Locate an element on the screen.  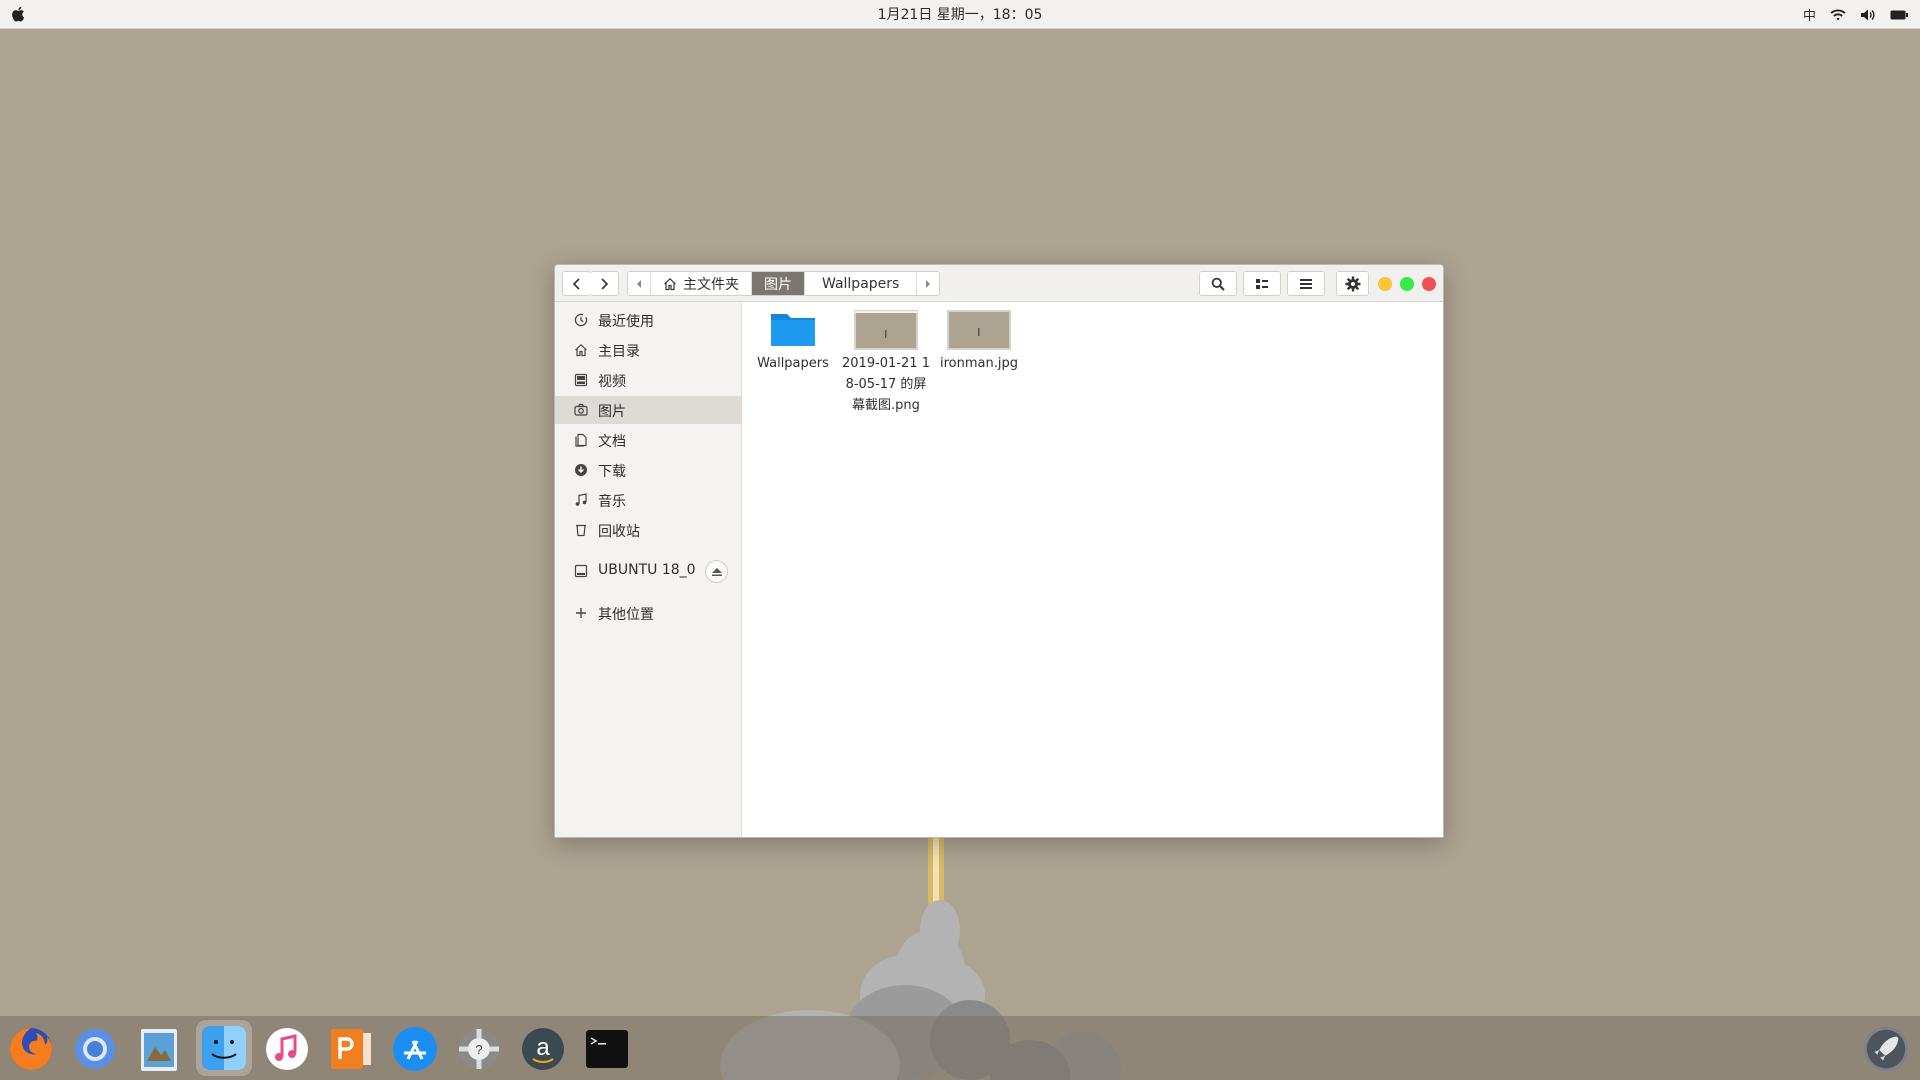
file-name: ironman.jpg is located at coordinates (979, 363).